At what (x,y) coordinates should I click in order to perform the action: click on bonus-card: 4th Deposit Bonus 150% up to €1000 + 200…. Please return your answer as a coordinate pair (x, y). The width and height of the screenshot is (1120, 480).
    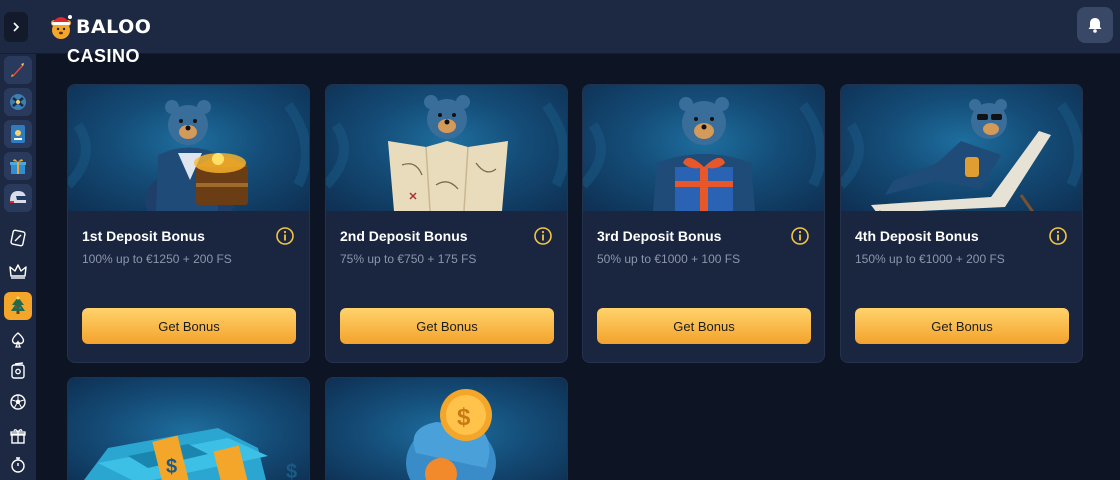
    Looking at the image, I should click on (961, 223).